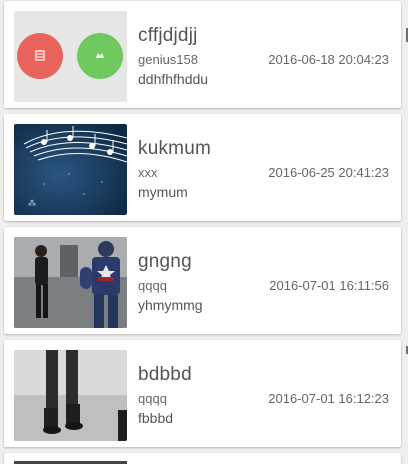 Image resolution: width=408 pixels, height=464 pixels. What do you see at coordinates (165, 374) in the screenshot?
I see `item-title: bdbbd` at bounding box center [165, 374].